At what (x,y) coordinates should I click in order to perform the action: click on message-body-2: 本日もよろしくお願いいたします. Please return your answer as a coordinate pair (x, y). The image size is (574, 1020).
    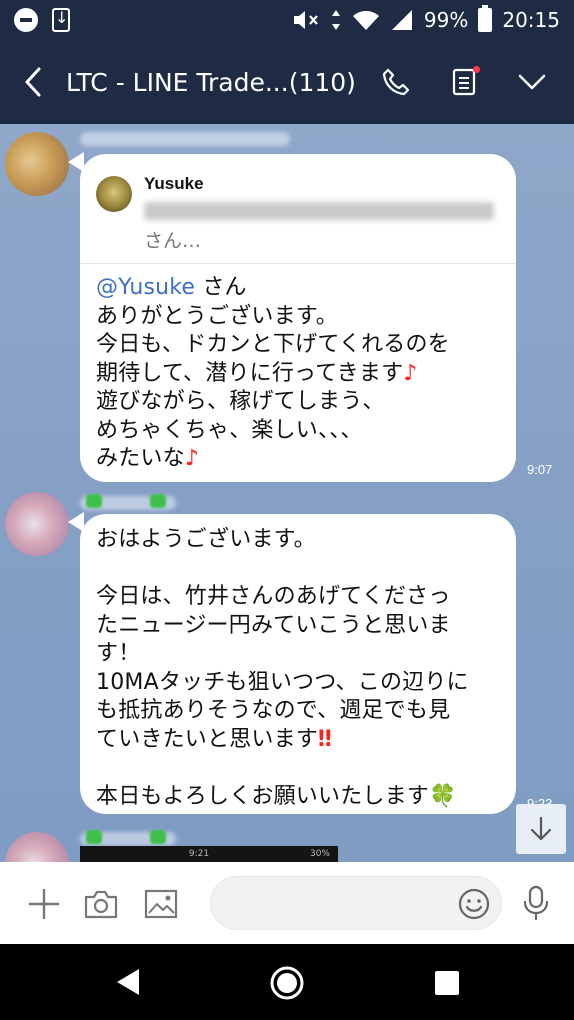
    Looking at the image, I should click on (263, 796).